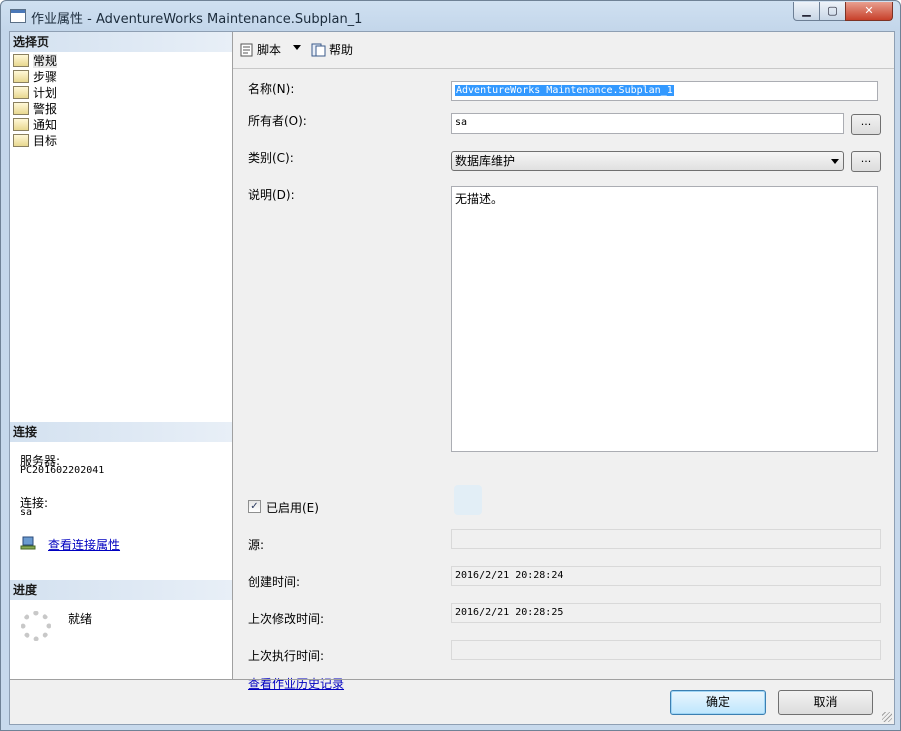 This screenshot has width=901, height=731. I want to click on page-item-label: 通知, so click(45, 125).